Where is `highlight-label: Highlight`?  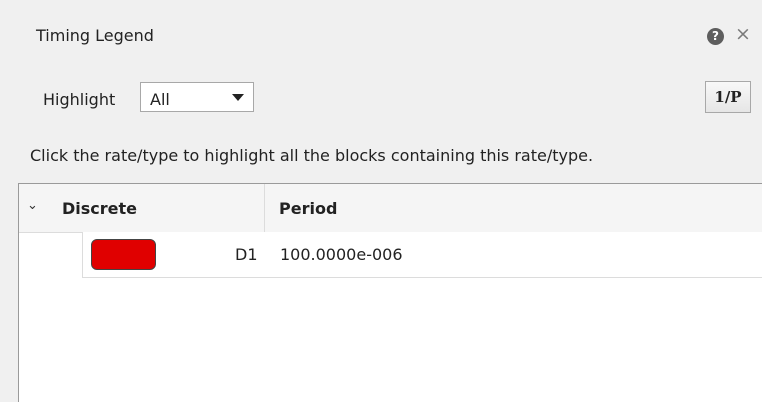 highlight-label: Highlight is located at coordinates (79, 99).